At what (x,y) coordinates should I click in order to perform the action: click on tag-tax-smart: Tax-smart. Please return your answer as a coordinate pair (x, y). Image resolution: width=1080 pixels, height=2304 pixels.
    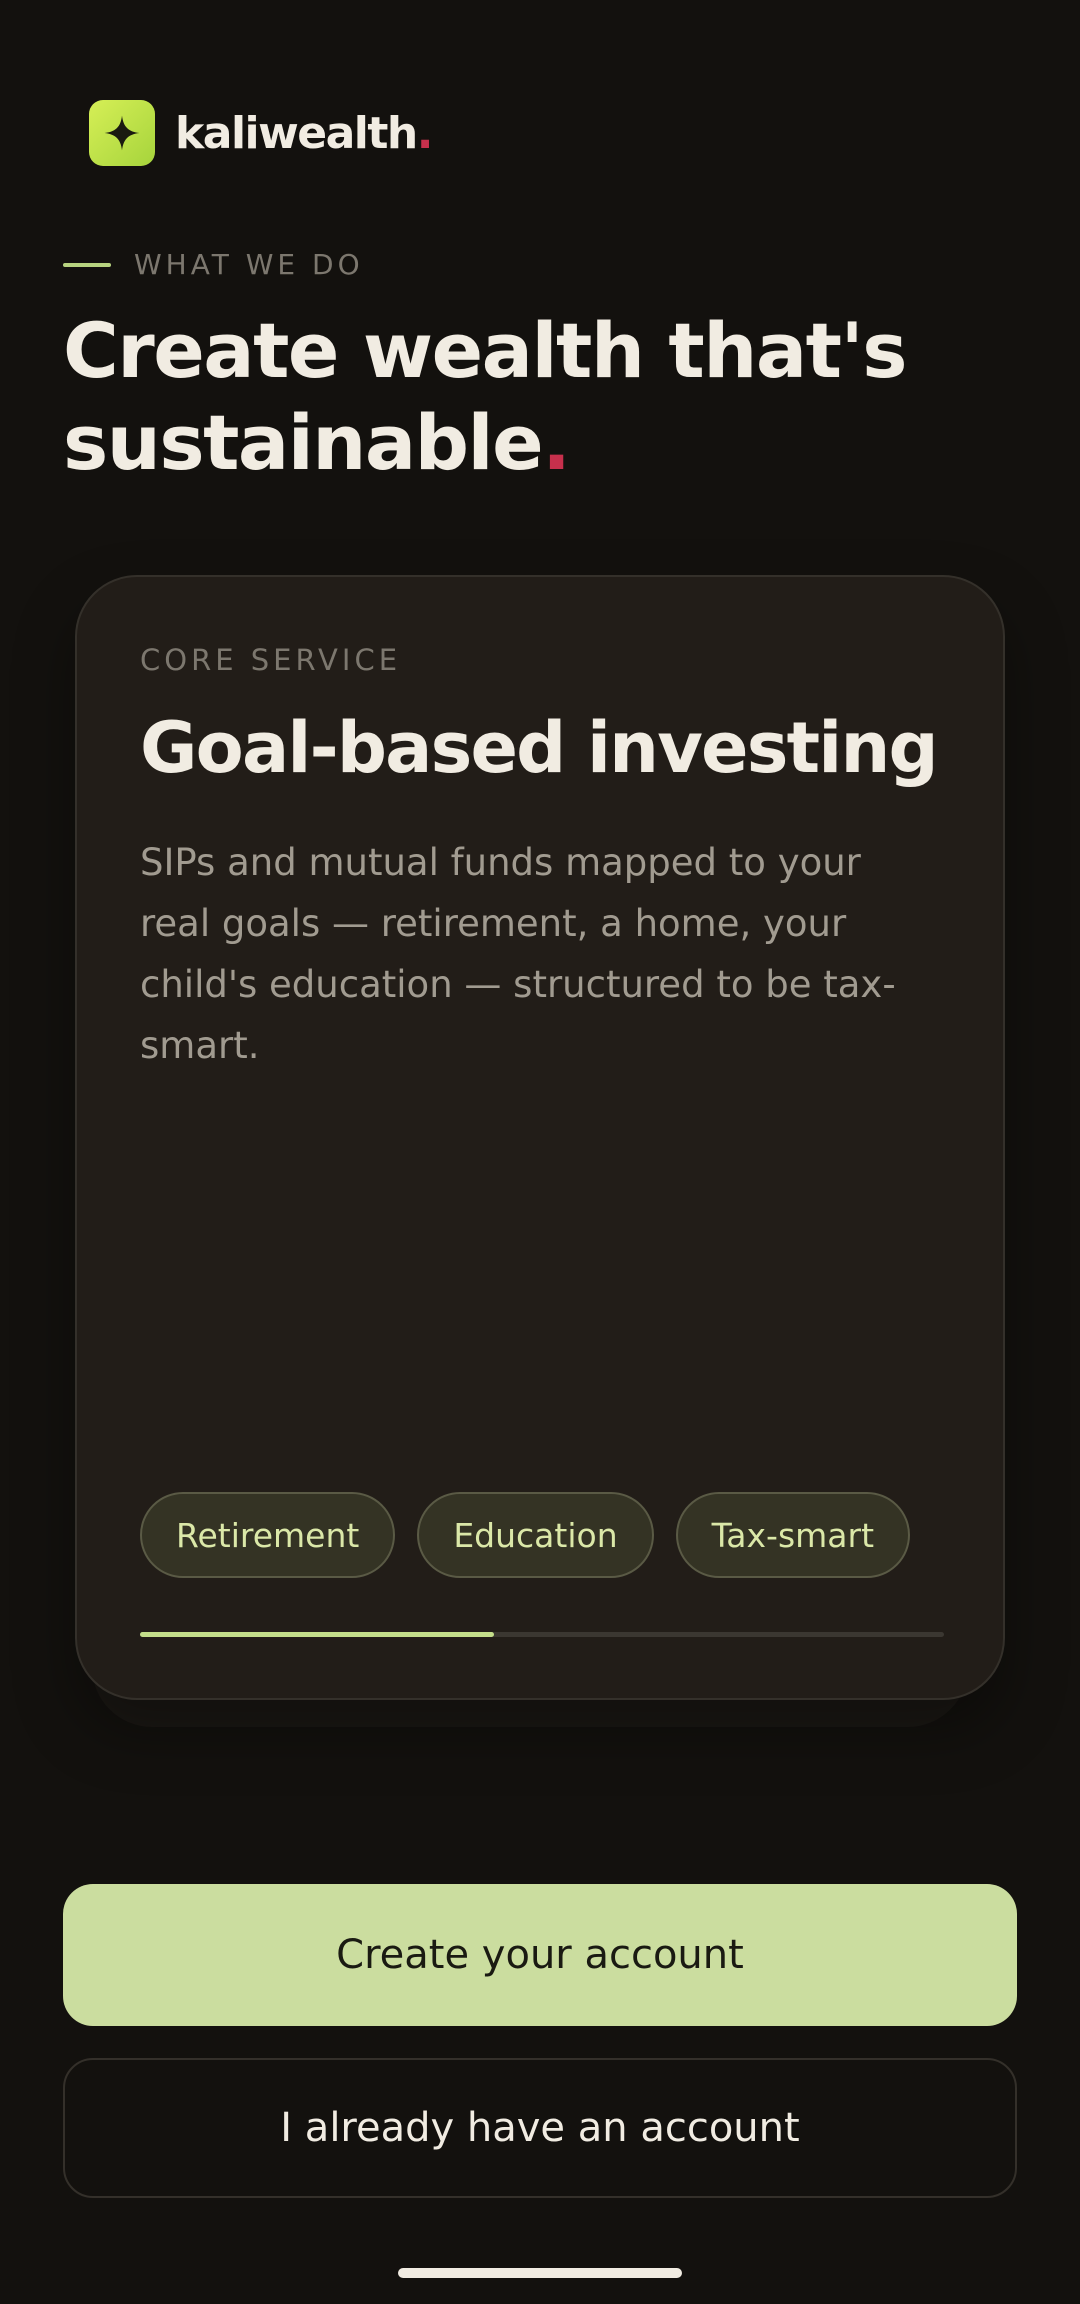
    Looking at the image, I should click on (793, 1535).